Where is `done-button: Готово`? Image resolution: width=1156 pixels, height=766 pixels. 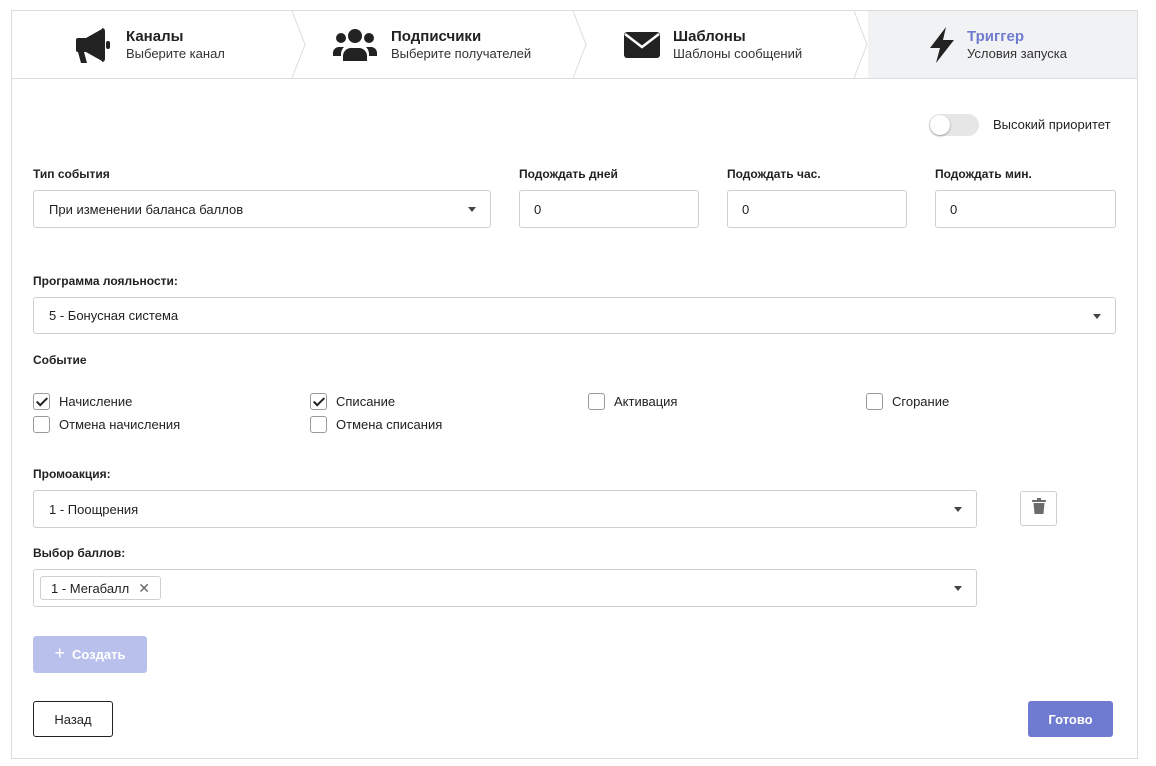 done-button: Готово is located at coordinates (1070, 719).